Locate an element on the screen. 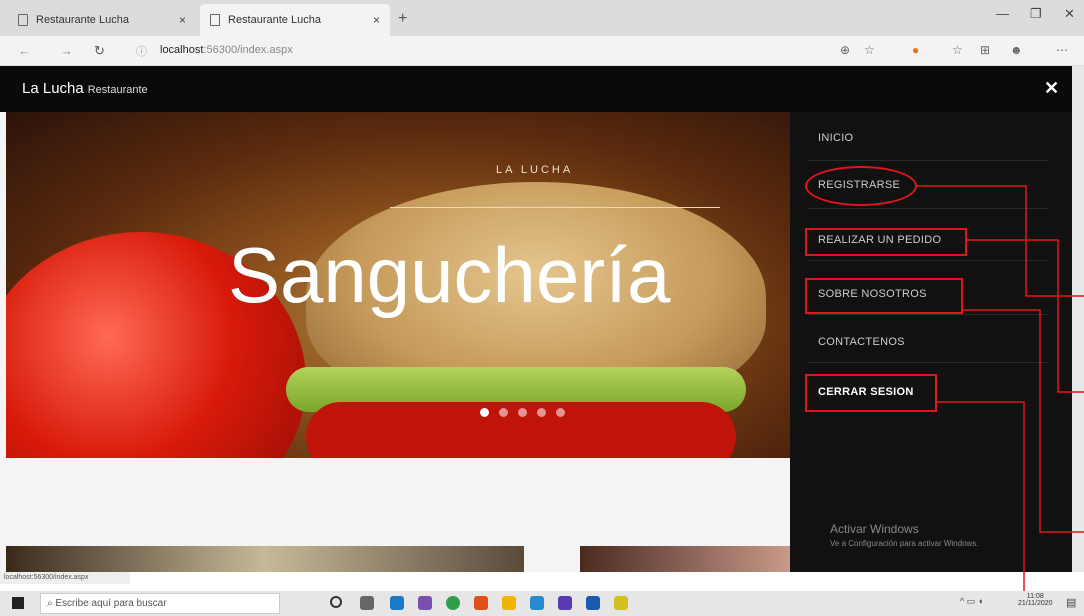 This screenshot has height=616, width=1084. clock-date: 21/11/2020 is located at coordinates (1035, 603).